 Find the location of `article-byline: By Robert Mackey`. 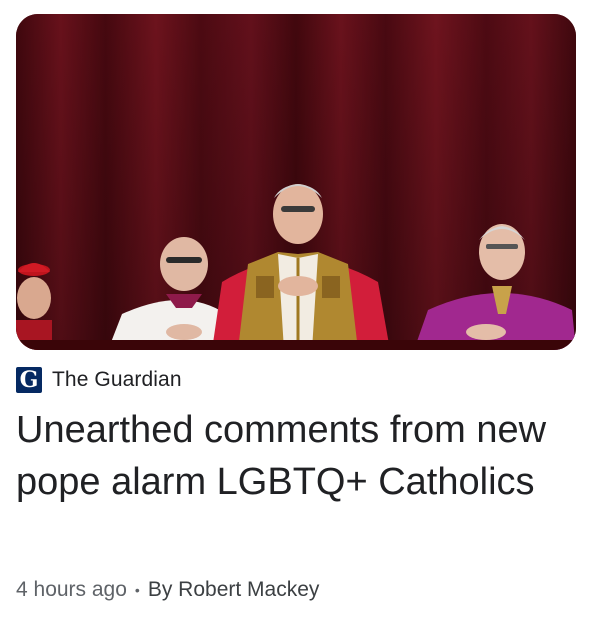

article-byline: By Robert Mackey is located at coordinates (233, 589).